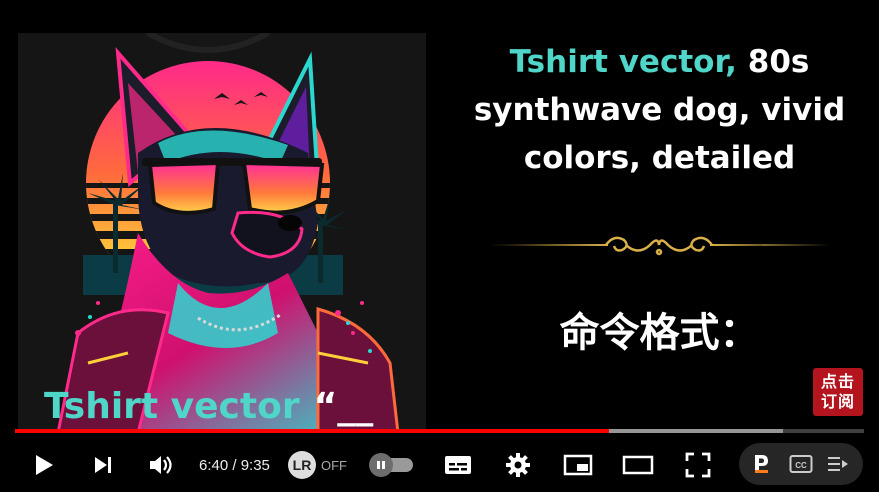 Image resolution: width=879 pixels, height=492 pixels. I want to click on command-format-label: 命令格式：, so click(659, 333).